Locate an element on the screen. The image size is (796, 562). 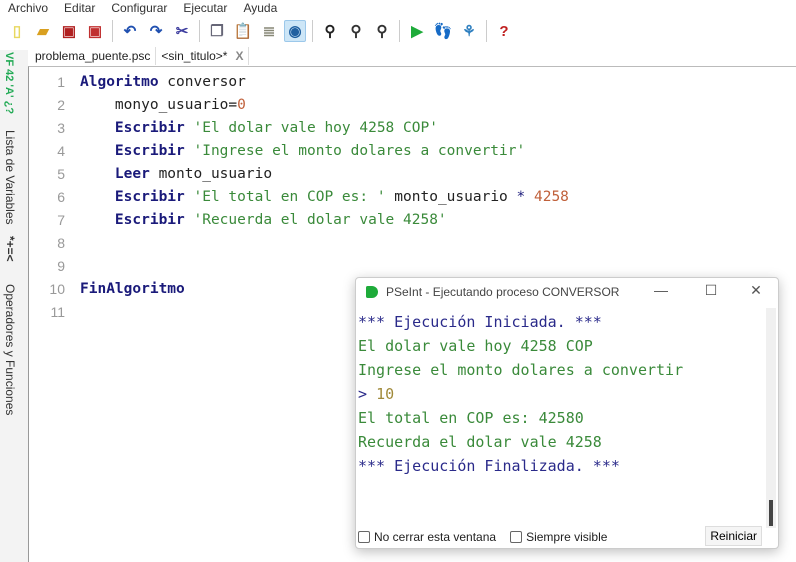
line-number: 7 is located at coordinates (61, 219).